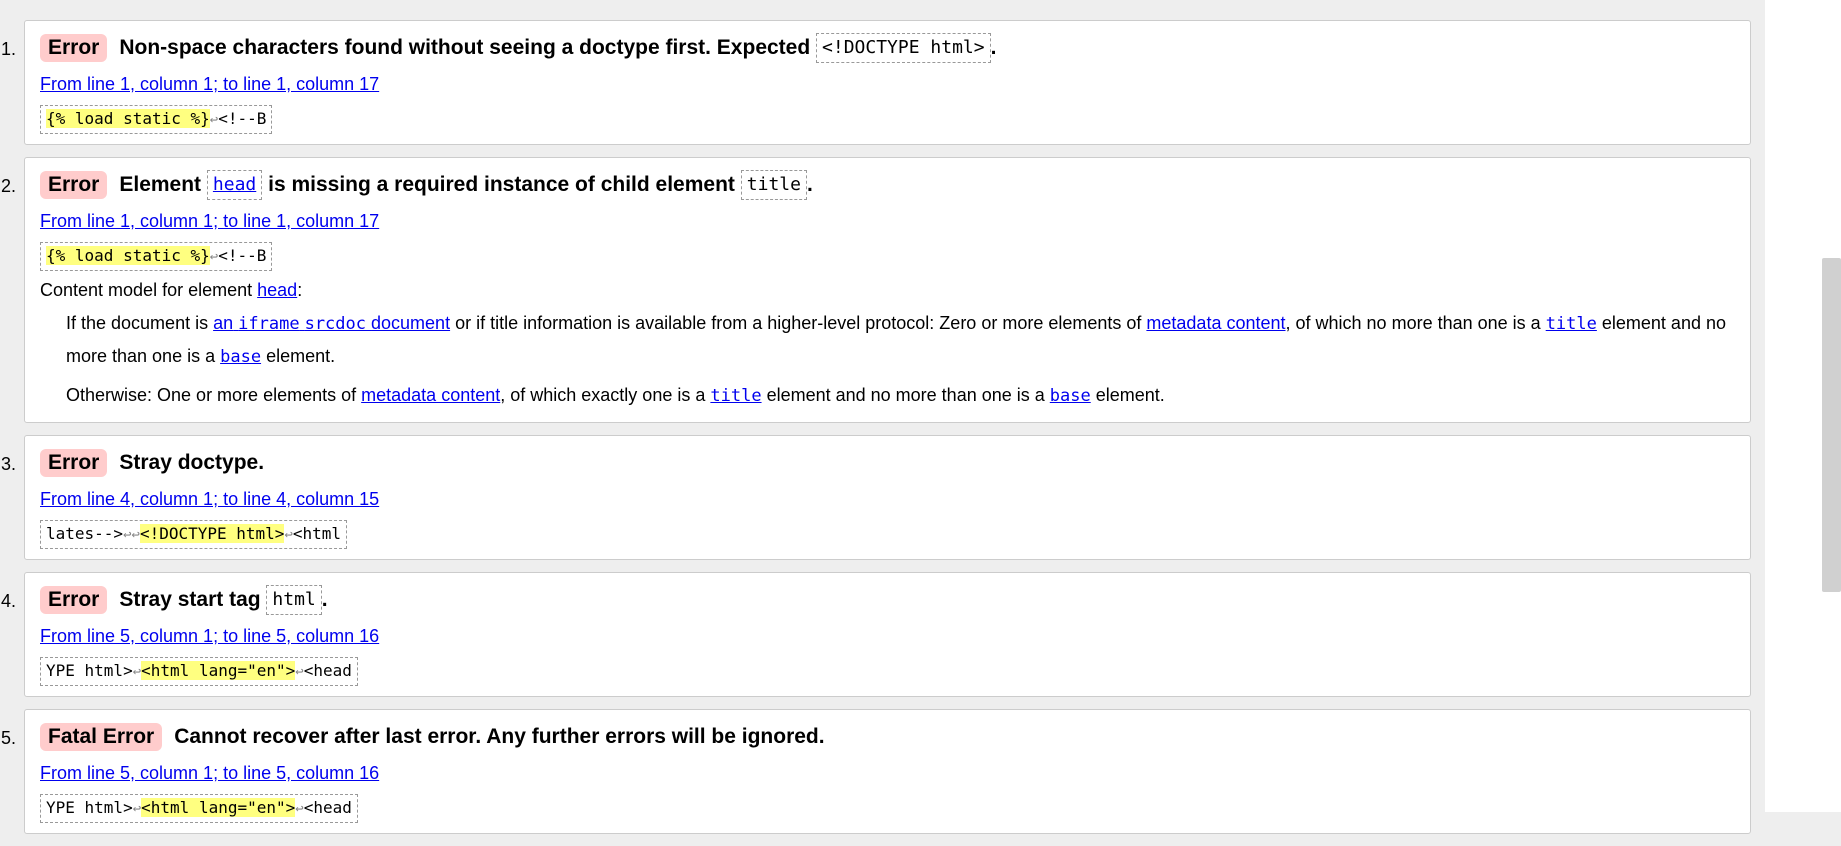 Image resolution: width=1841 pixels, height=846 pixels. Describe the element at coordinates (1413, 323) in the screenshot. I see `cm-text: , of which no more than one is a` at that location.